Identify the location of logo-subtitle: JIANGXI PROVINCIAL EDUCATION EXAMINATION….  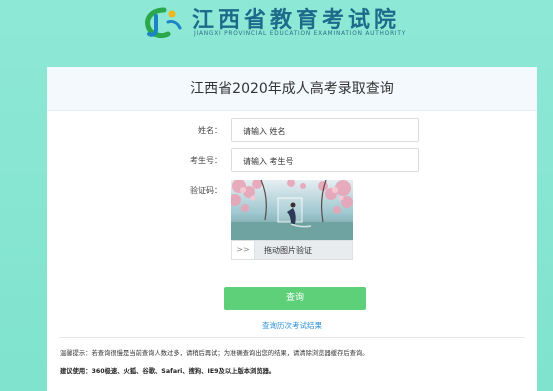
(300, 34).